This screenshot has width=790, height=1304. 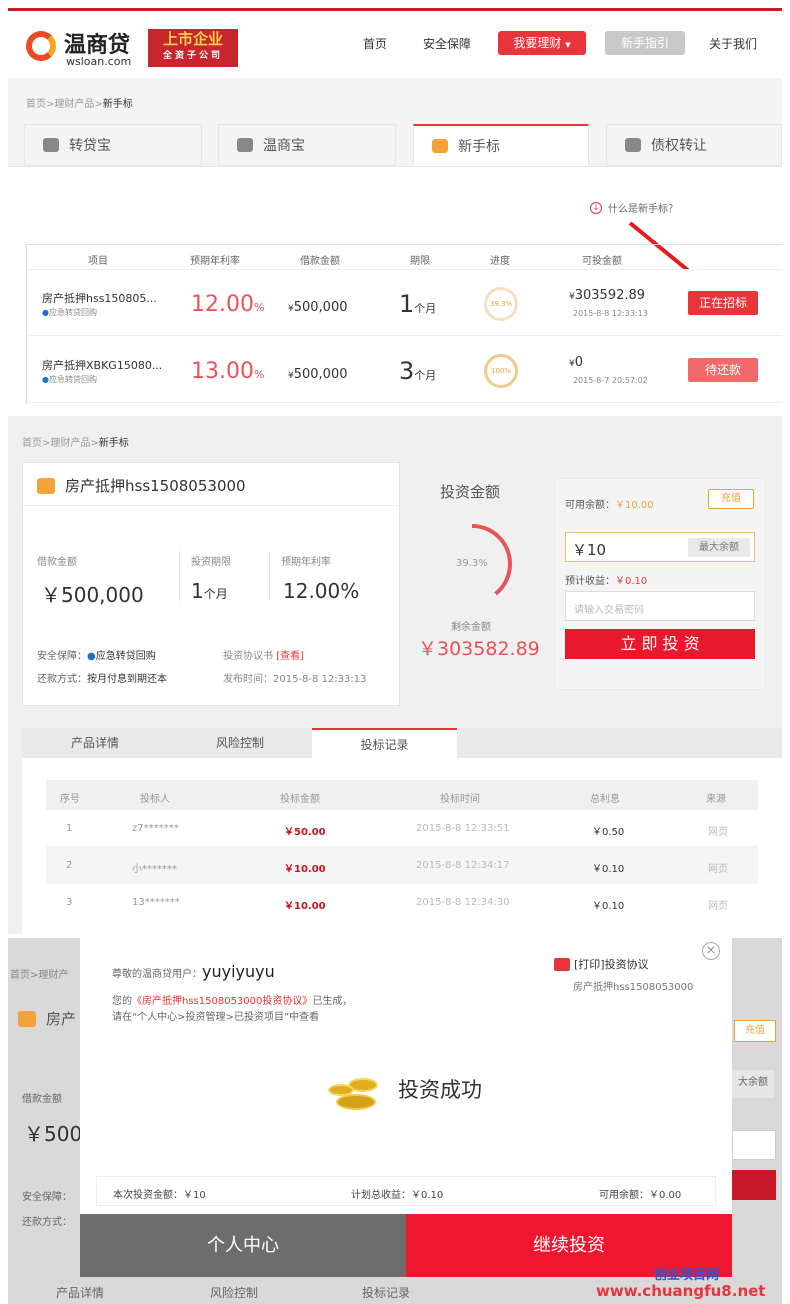 What do you see at coordinates (687, 1275) in the screenshot?
I see `watermark-cn: 创业项目网` at bounding box center [687, 1275].